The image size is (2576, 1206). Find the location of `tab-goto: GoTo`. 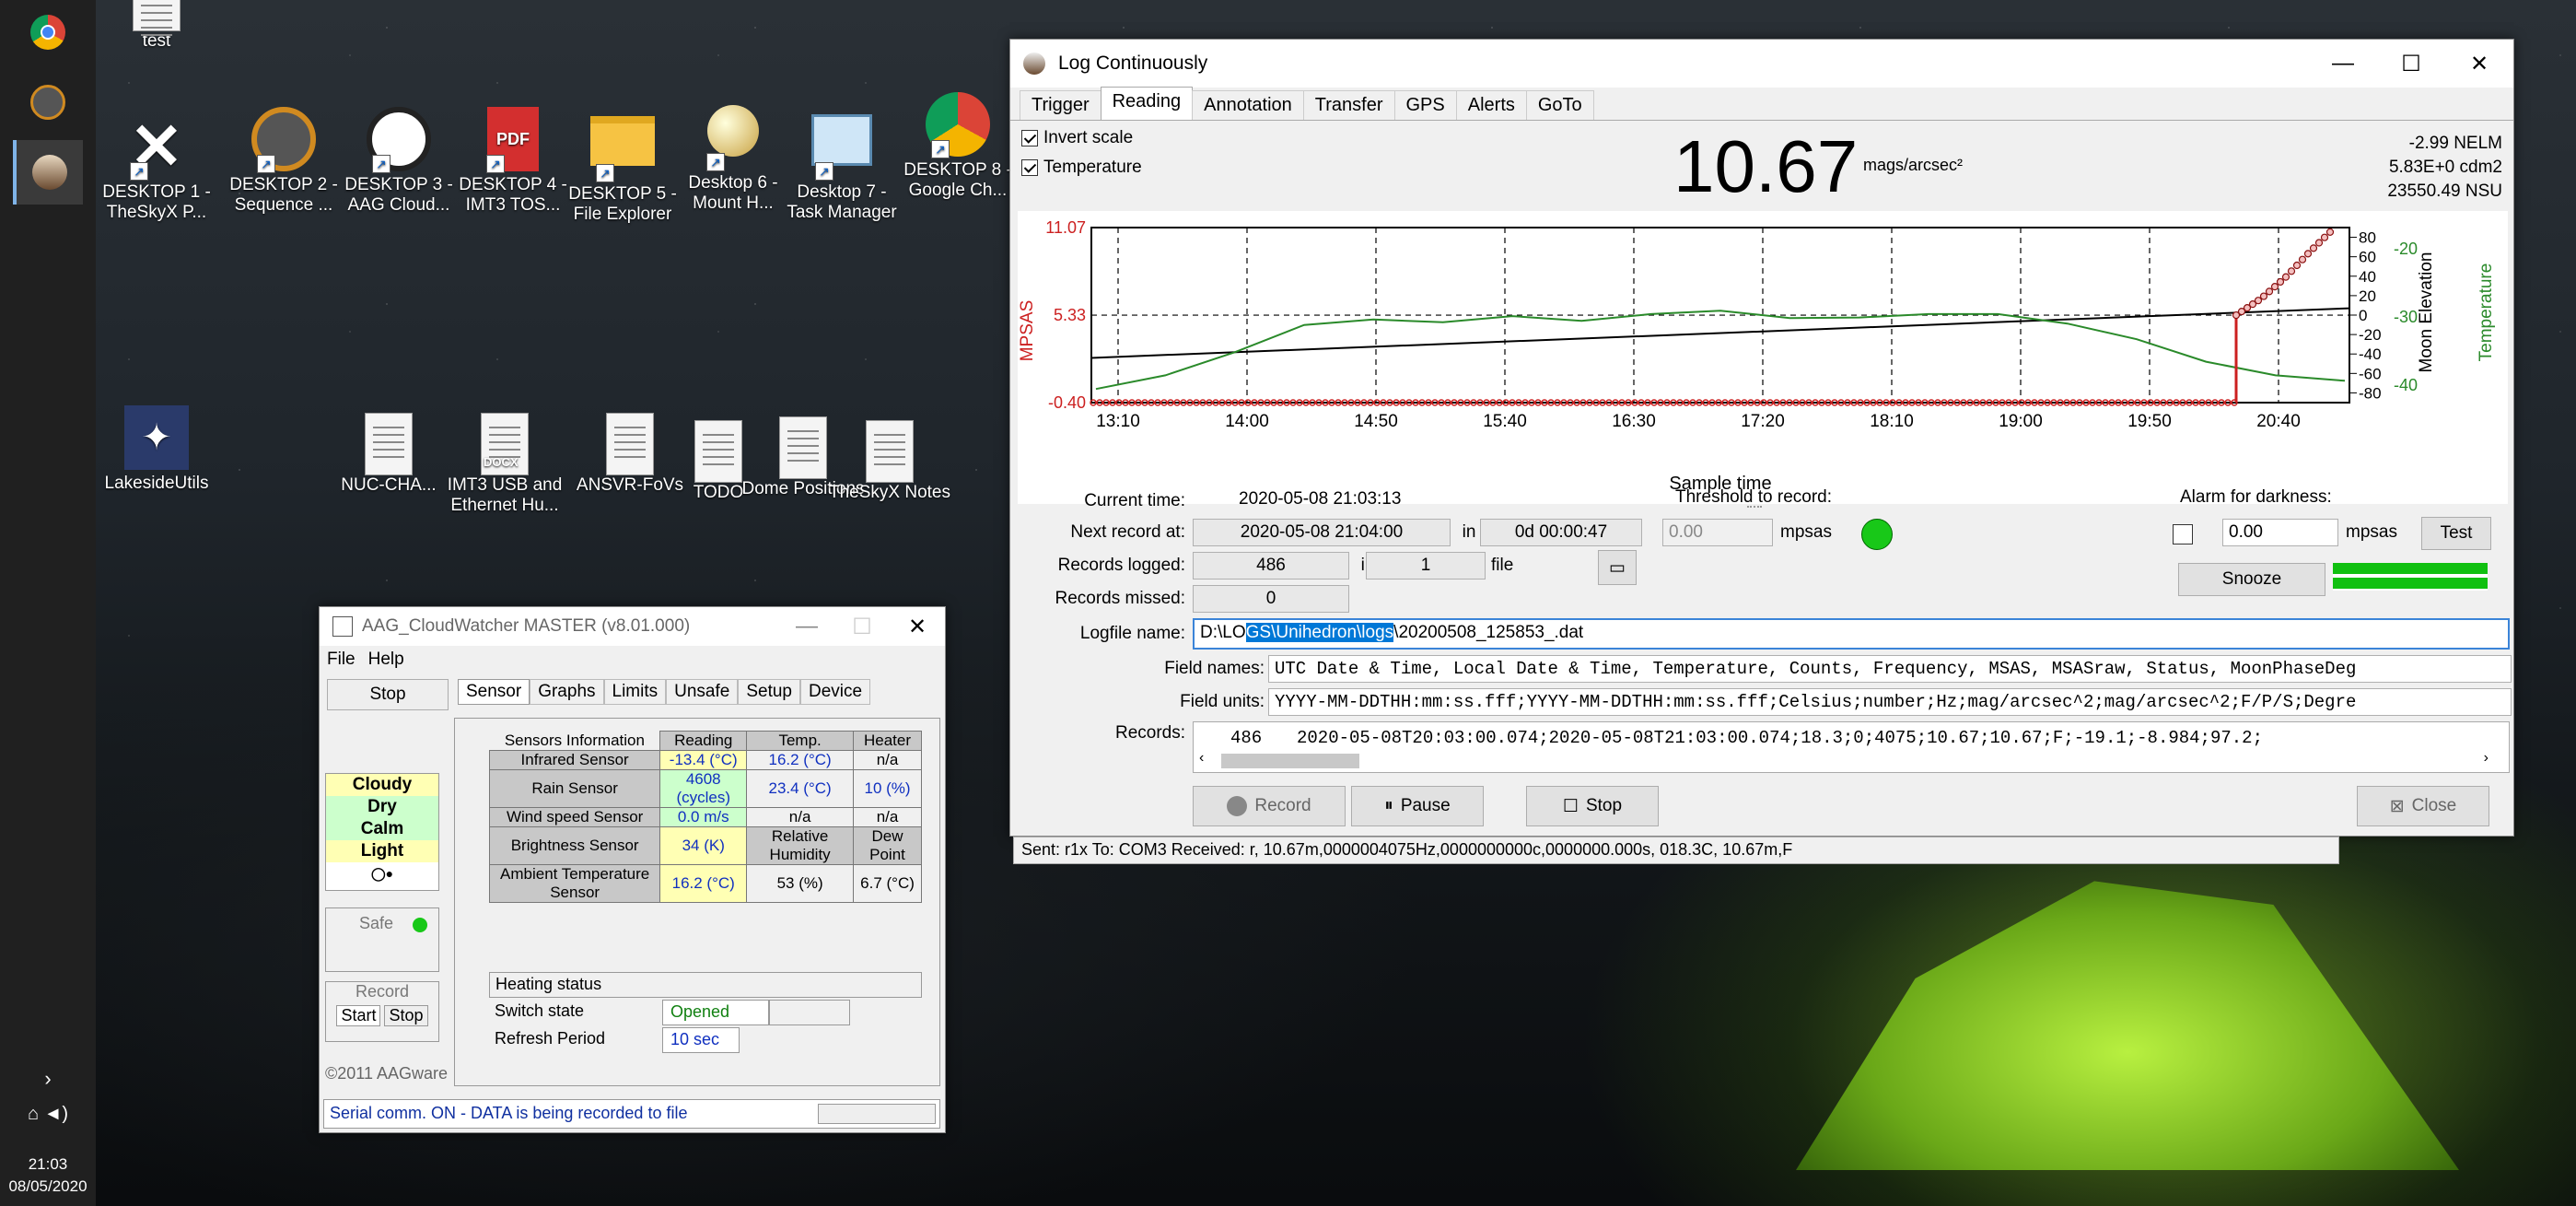

tab-goto: GoTo is located at coordinates (1559, 105).